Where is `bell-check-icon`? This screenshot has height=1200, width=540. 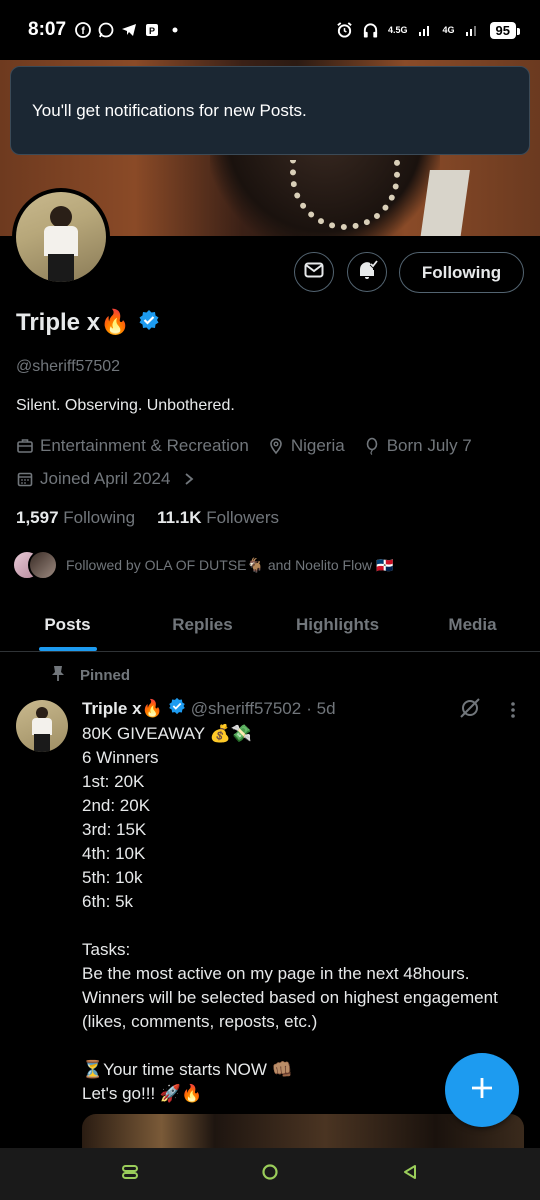
bell-check-icon is located at coordinates (367, 272).